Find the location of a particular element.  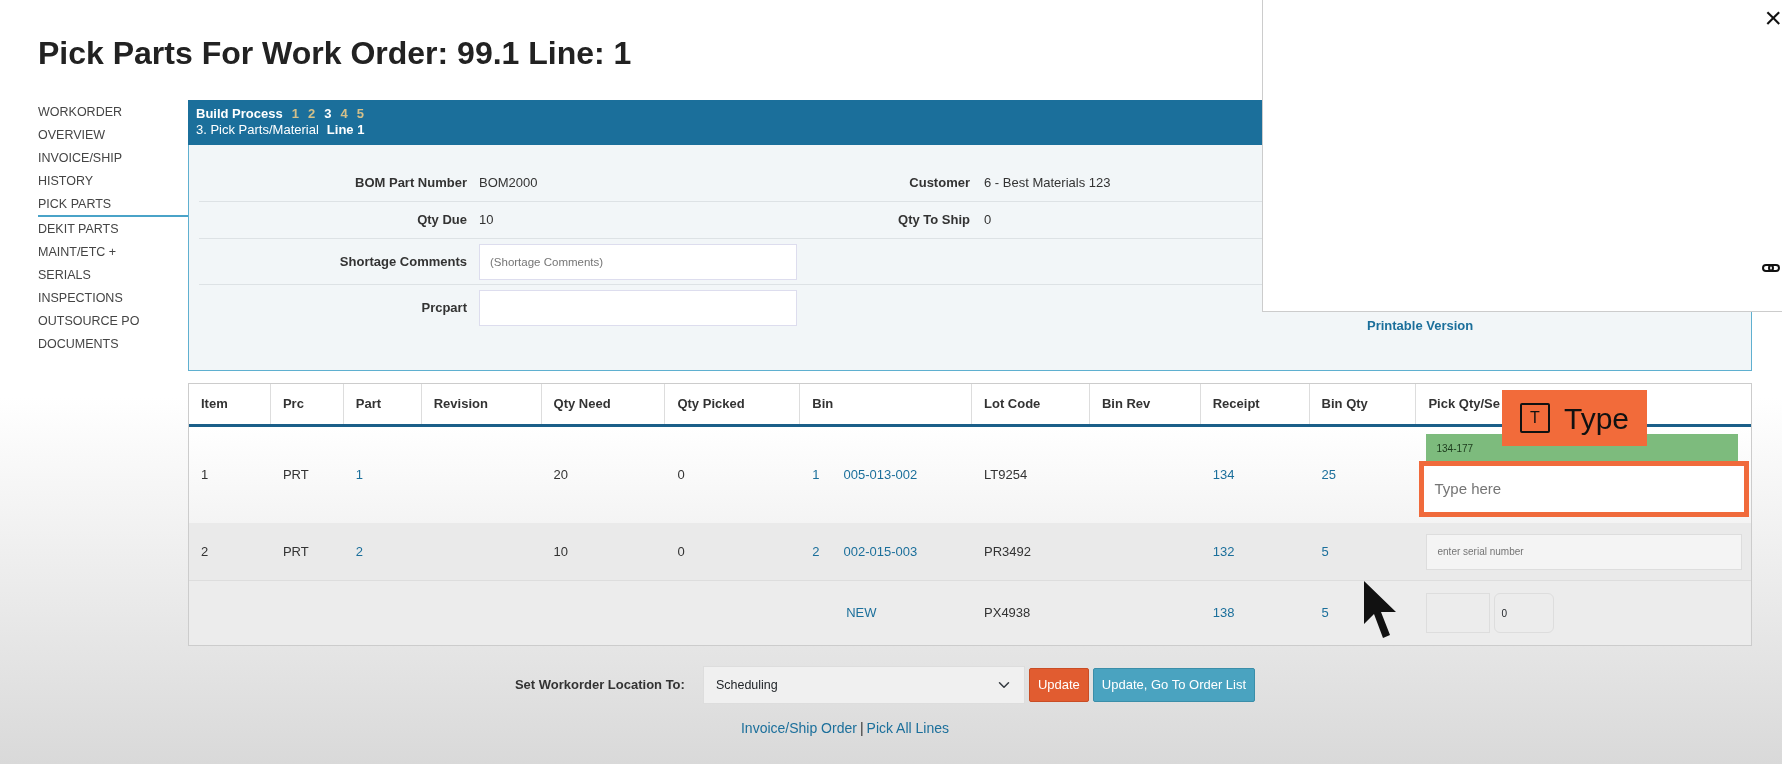

field-label: Shortage Comments is located at coordinates (403, 261).